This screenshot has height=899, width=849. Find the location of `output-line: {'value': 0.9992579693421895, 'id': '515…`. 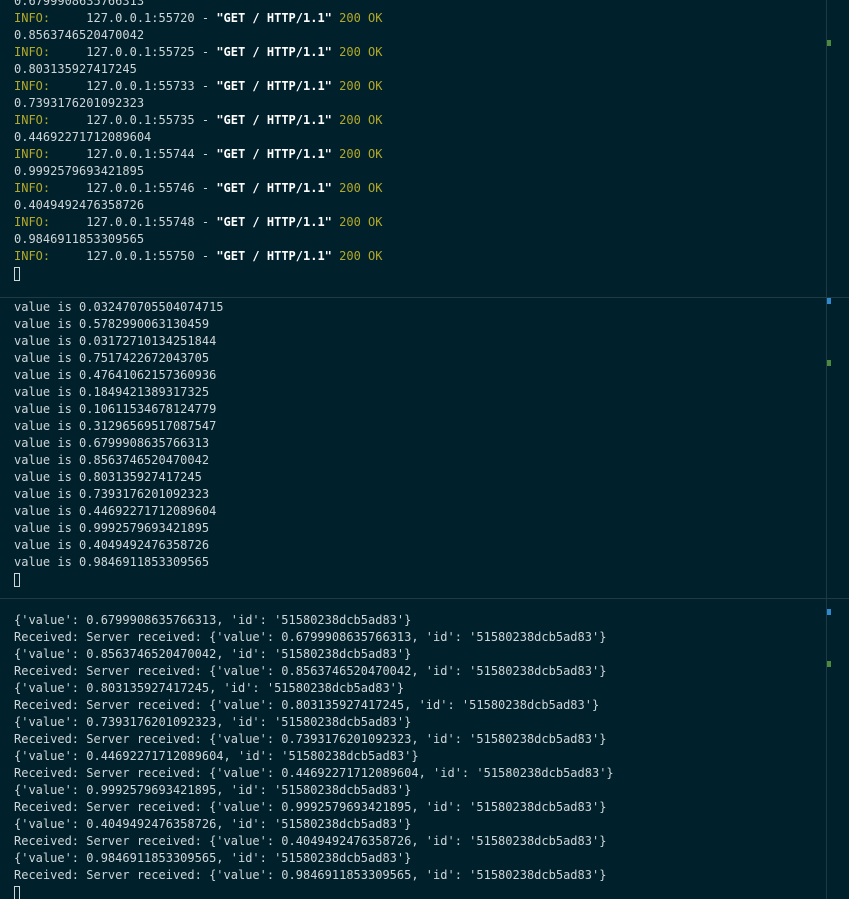

output-line: {'value': 0.9992579693421895, 'id': '515… is located at coordinates (213, 790).